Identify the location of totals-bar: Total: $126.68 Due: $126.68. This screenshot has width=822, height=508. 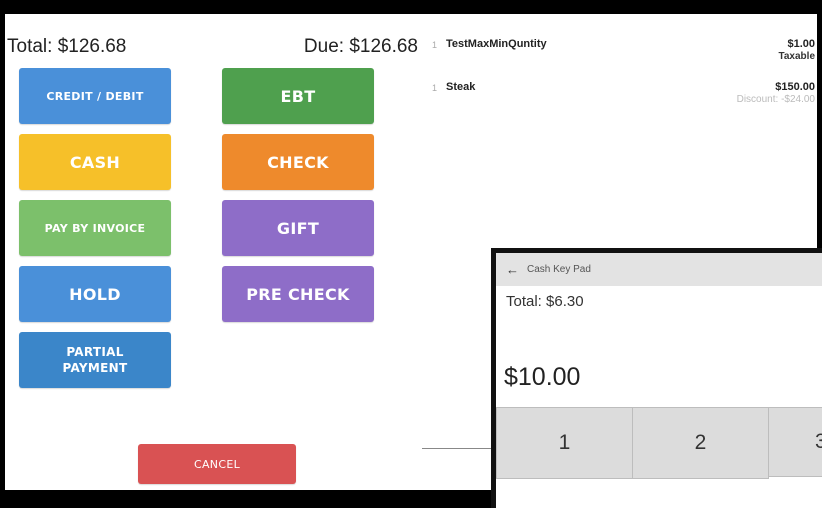
(213, 51).